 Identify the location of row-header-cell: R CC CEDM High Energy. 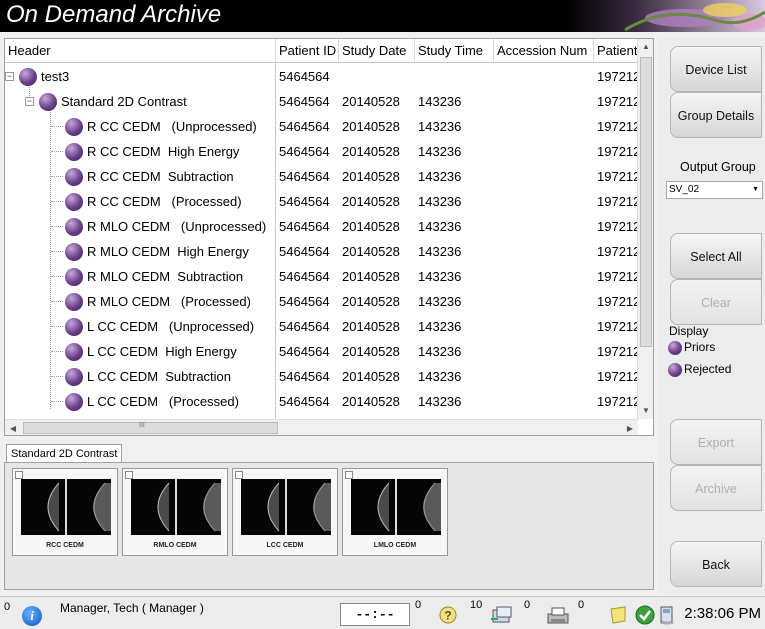
(139, 151).